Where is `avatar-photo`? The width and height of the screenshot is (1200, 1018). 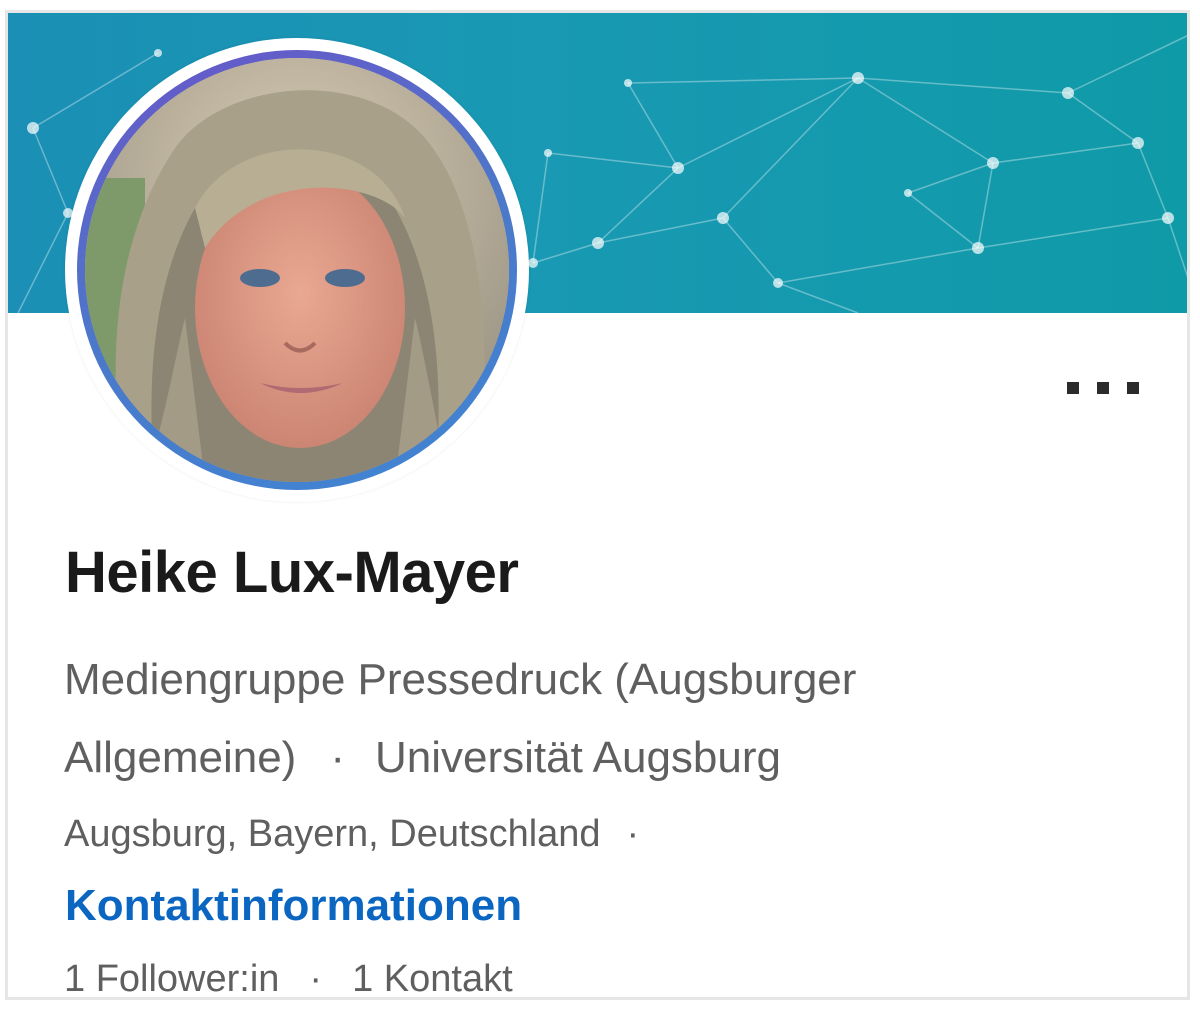 avatar-photo is located at coordinates (297, 270).